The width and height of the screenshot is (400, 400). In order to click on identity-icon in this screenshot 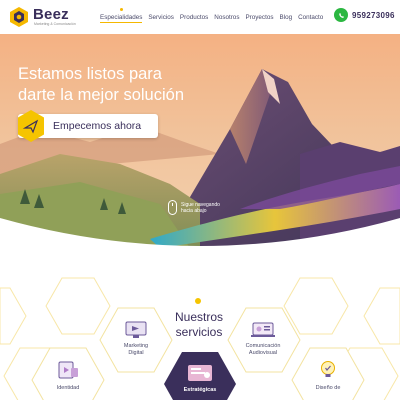, I will do `click(68, 370)`.